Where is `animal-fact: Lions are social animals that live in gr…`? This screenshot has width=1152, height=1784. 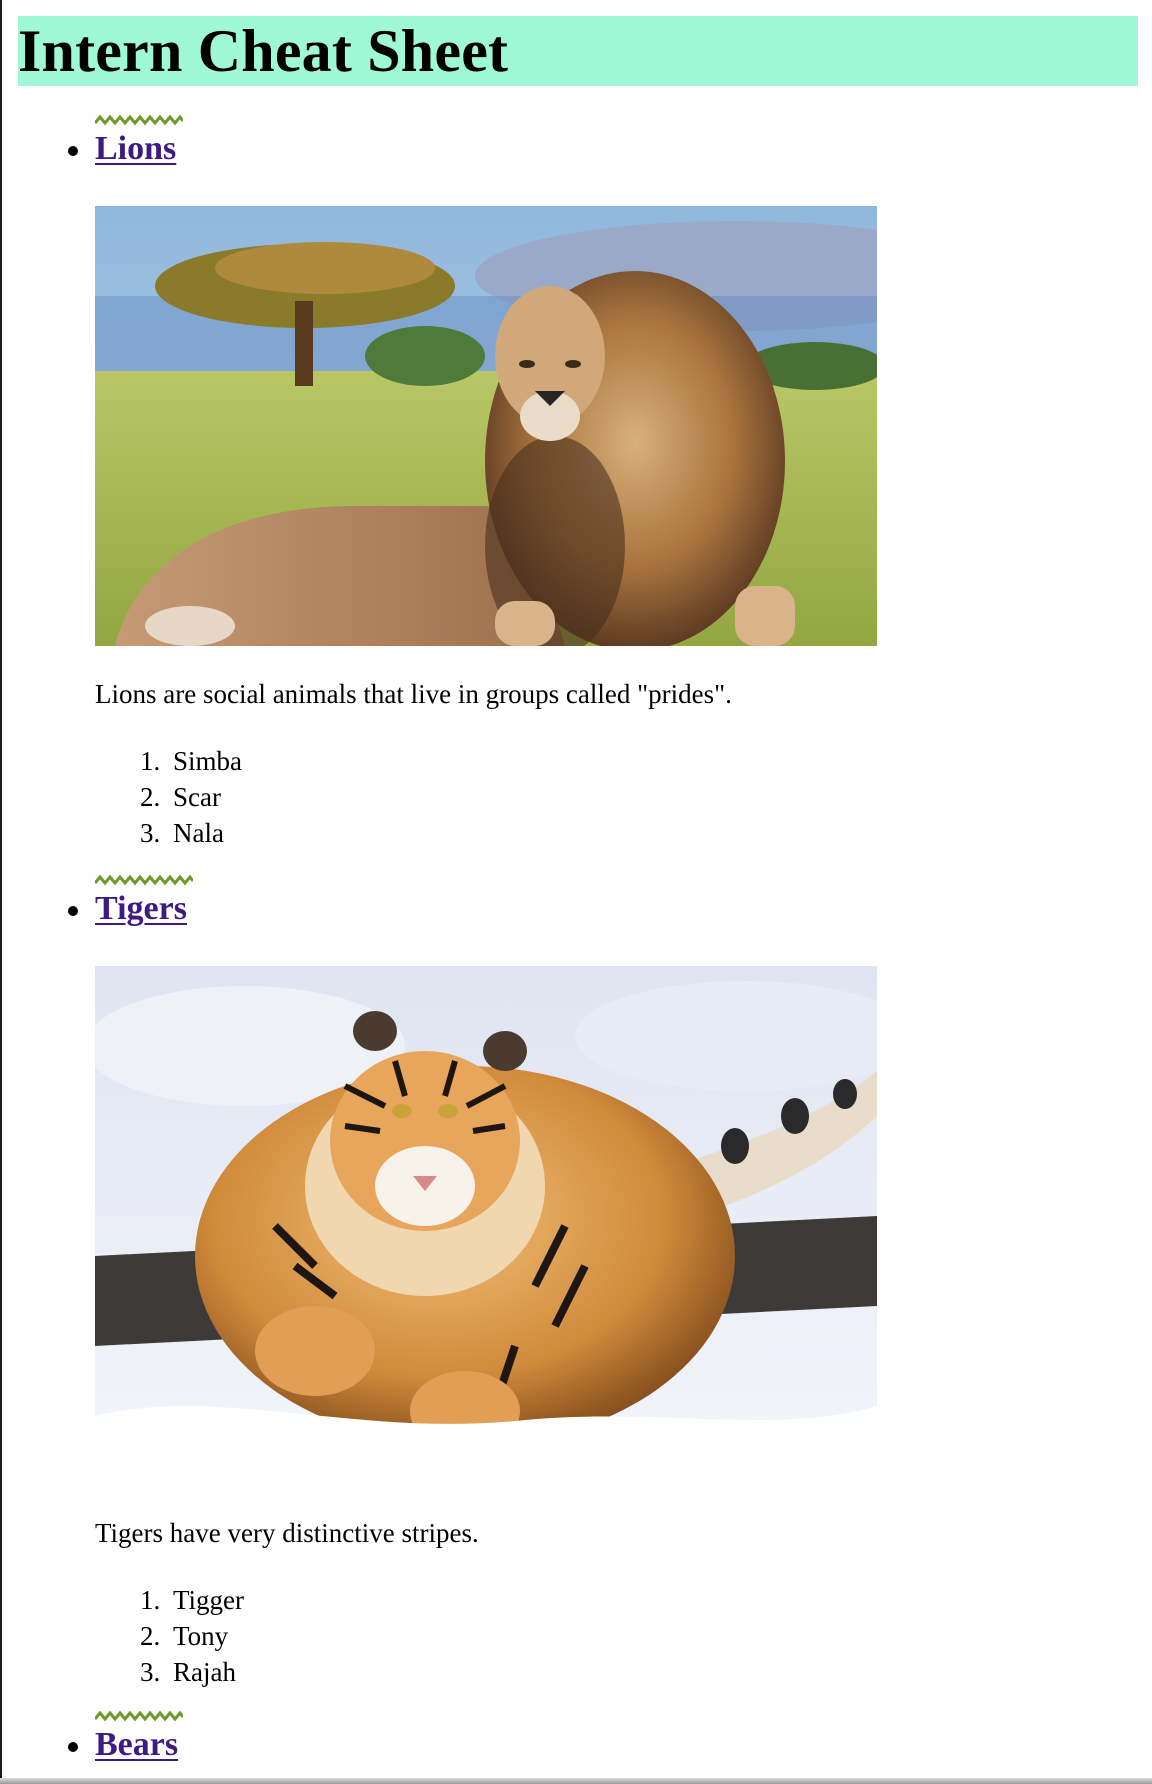 animal-fact: Lions are social animals that live in gr… is located at coordinates (413, 694).